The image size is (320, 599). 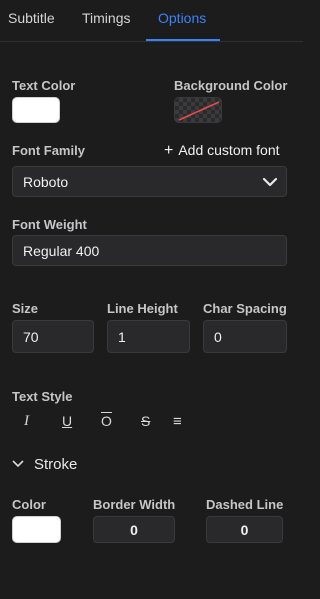 What do you see at coordinates (149, 181) in the screenshot?
I see `font-family-select: Roboto` at bounding box center [149, 181].